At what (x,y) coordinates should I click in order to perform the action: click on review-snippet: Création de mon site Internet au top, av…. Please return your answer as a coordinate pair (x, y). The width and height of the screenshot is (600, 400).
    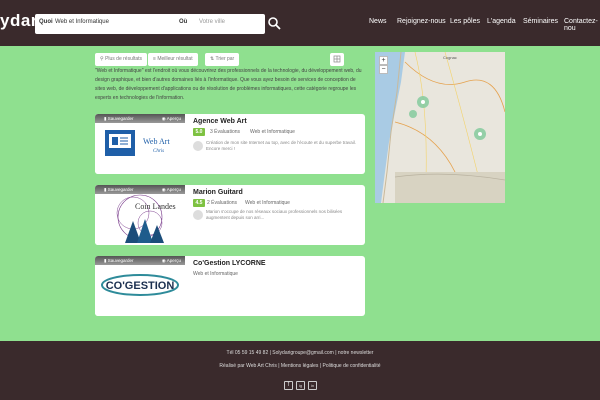
    Looking at the image, I should click on (281, 145).